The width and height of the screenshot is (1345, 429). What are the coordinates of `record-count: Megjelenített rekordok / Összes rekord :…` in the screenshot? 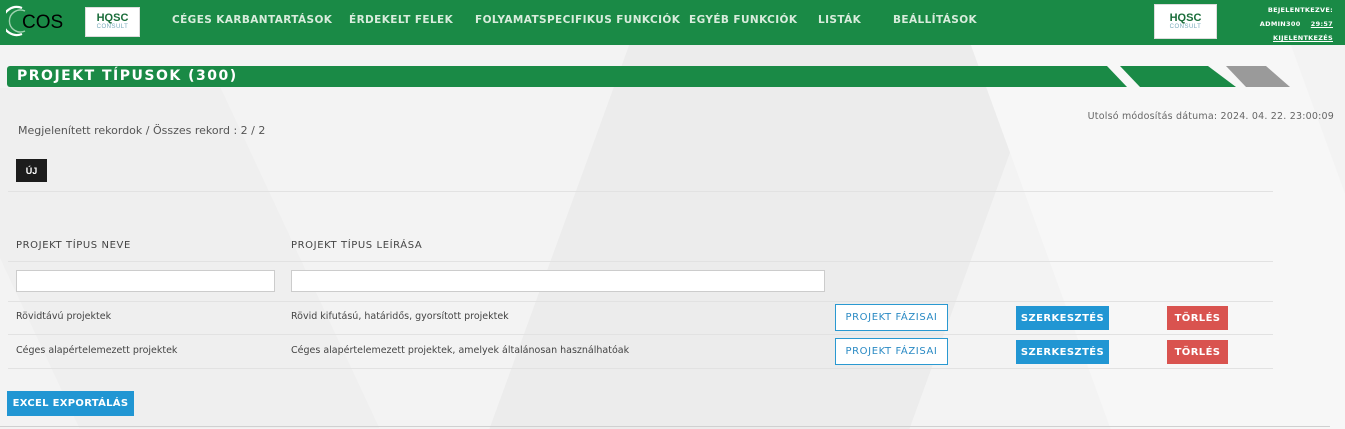 It's located at (142, 130).